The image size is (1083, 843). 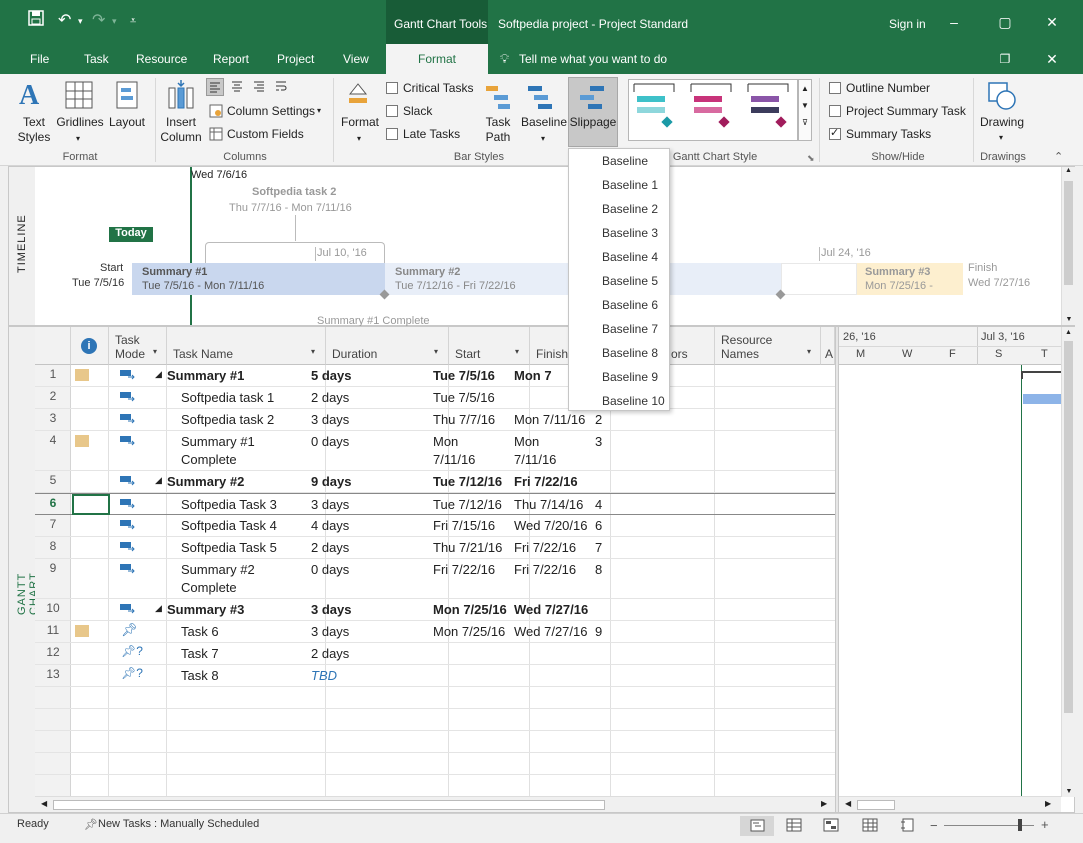 What do you see at coordinates (229, 505) in the screenshot?
I see `task-name: Softpedia Task 3` at bounding box center [229, 505].